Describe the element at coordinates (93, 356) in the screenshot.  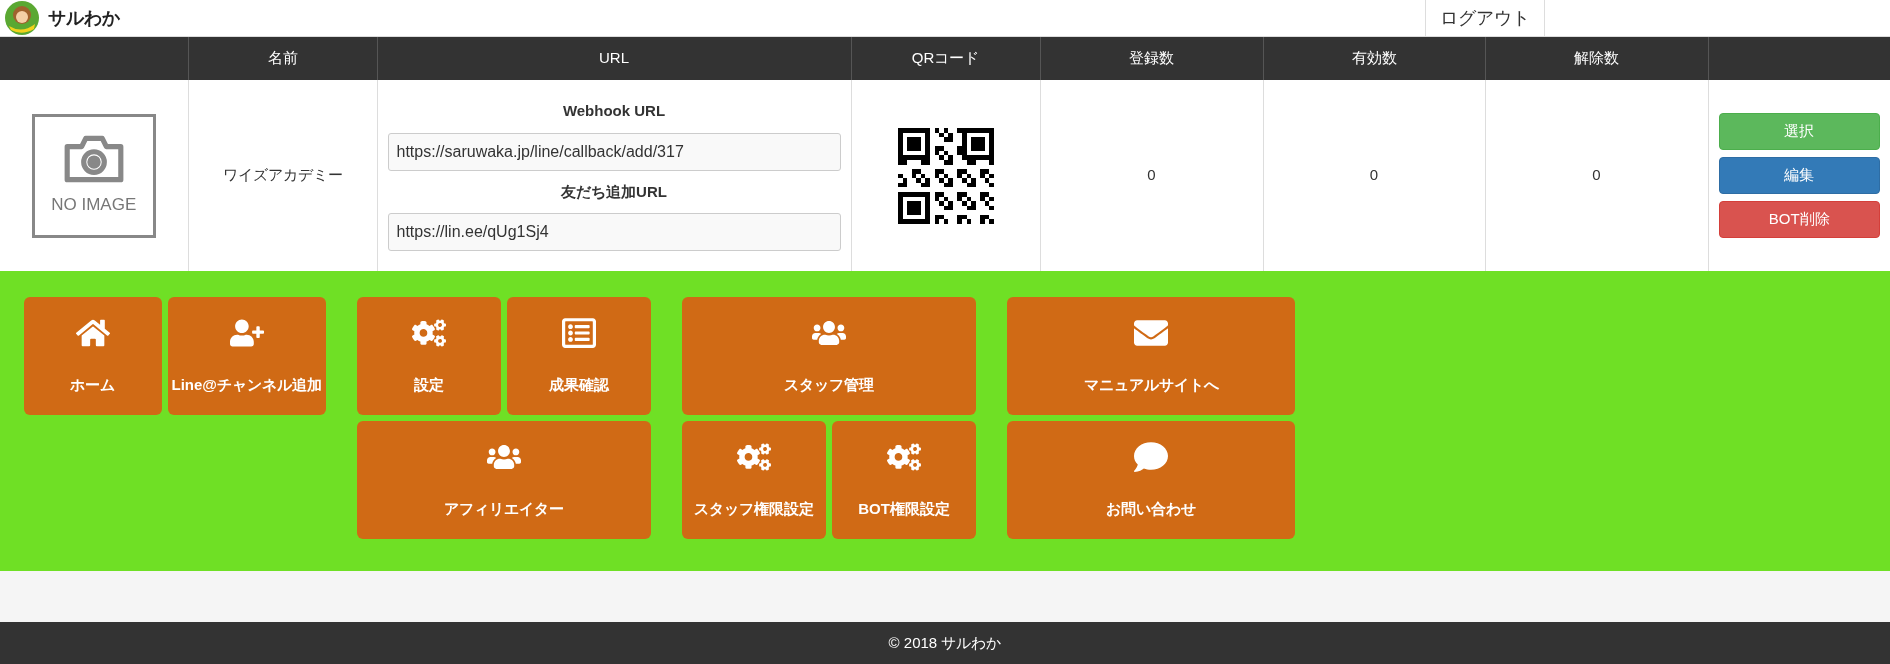
I see `menu-tile: ホーム` at that location.